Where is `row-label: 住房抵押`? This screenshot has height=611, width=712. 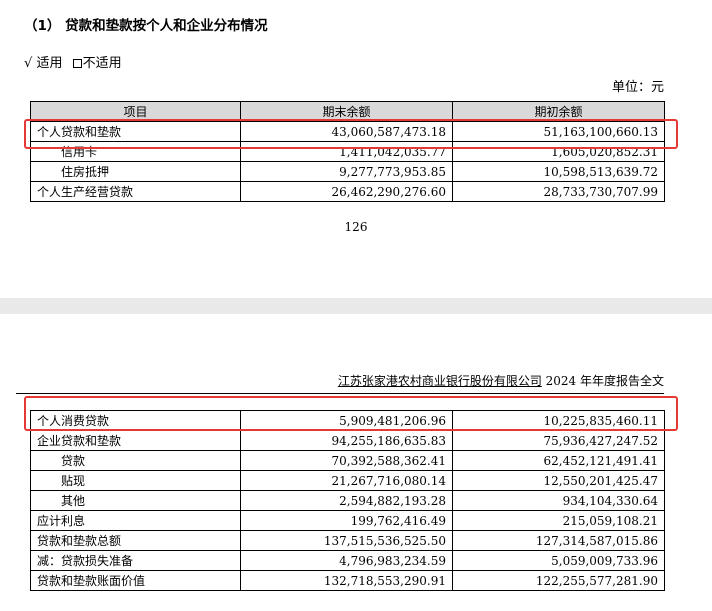 row-label: 住房抵押 is located at coordinates (135, 171).